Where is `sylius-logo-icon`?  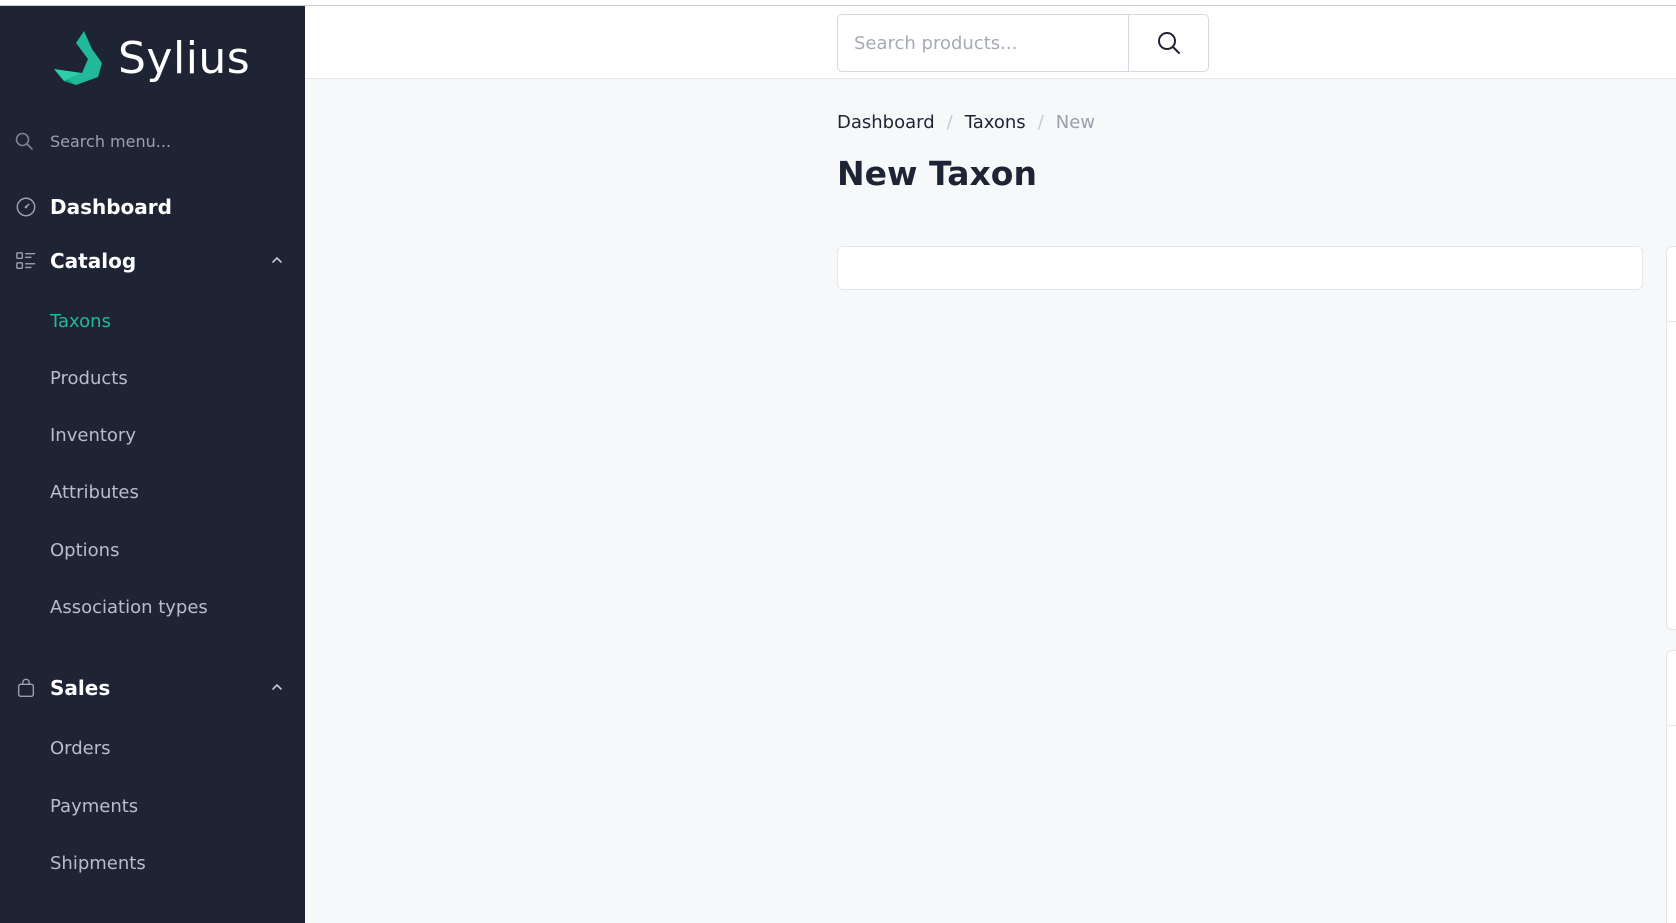
sylius-logo-icon is located at coordinates (78, 58).